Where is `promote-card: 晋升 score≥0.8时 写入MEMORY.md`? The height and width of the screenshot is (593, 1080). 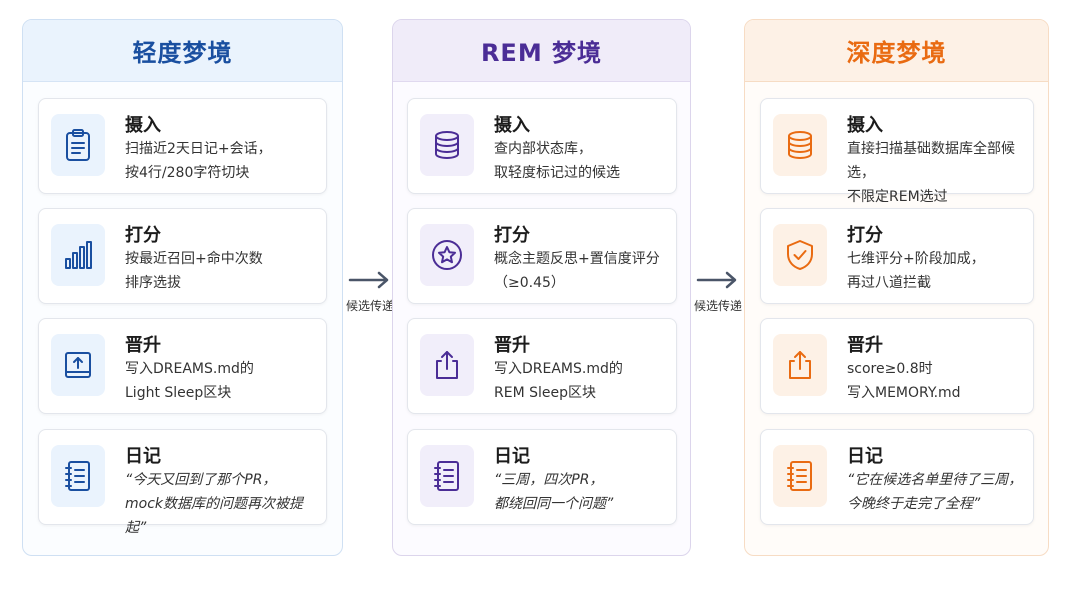 promote-card: 晋升 score≥0.8时 写入MEMORY.md is located at coordinates (897, 366).